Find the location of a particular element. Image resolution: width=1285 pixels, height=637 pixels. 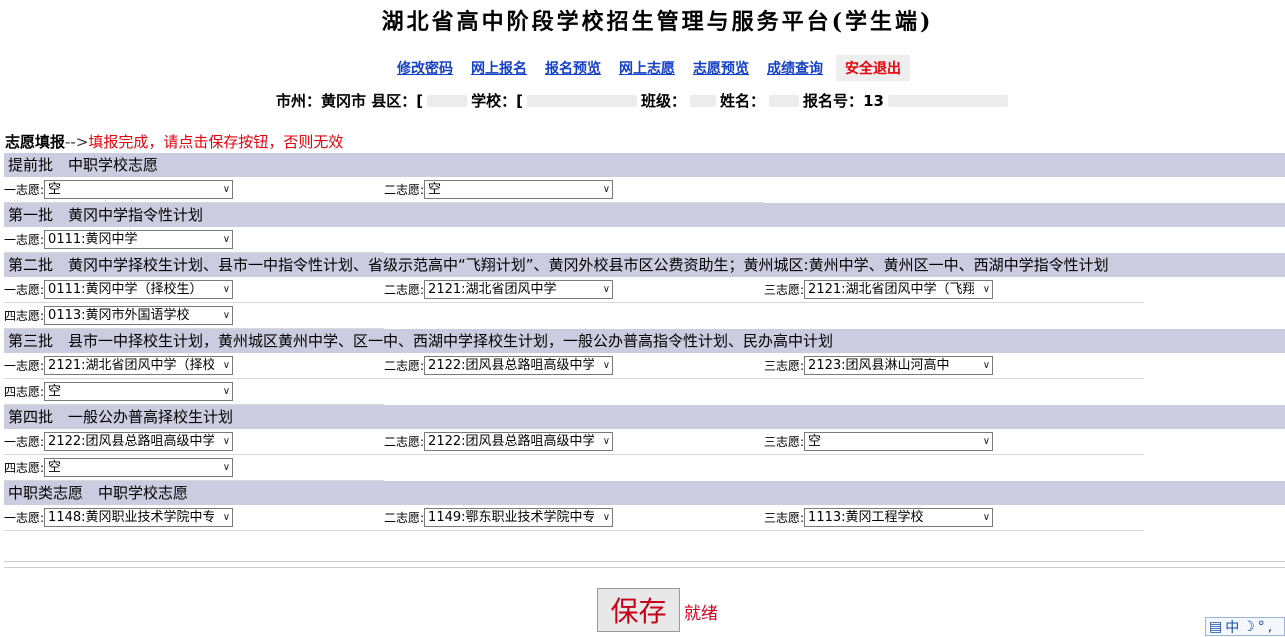

wish-select-value: 1148:黄冈职业技术学院中专 is located at coordinates (131, 517).